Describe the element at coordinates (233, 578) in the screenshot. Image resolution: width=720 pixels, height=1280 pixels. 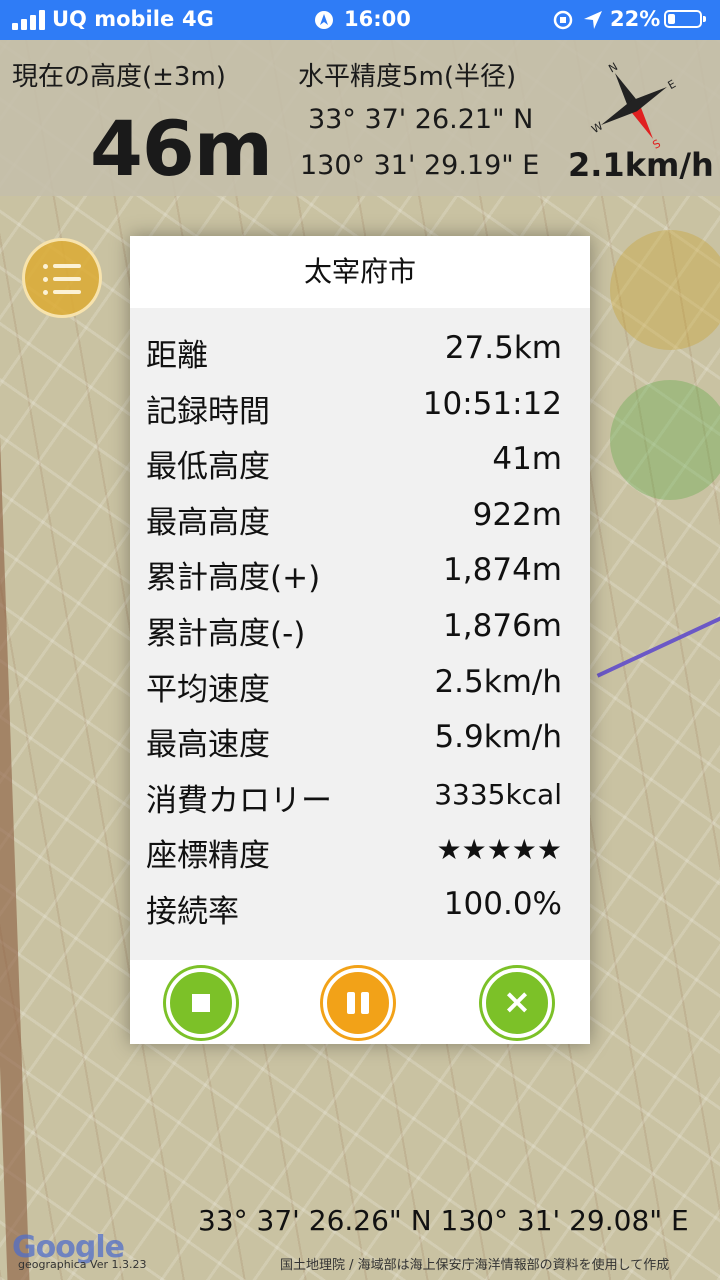
I see `stat-label: 累計高度(+)` at that location.